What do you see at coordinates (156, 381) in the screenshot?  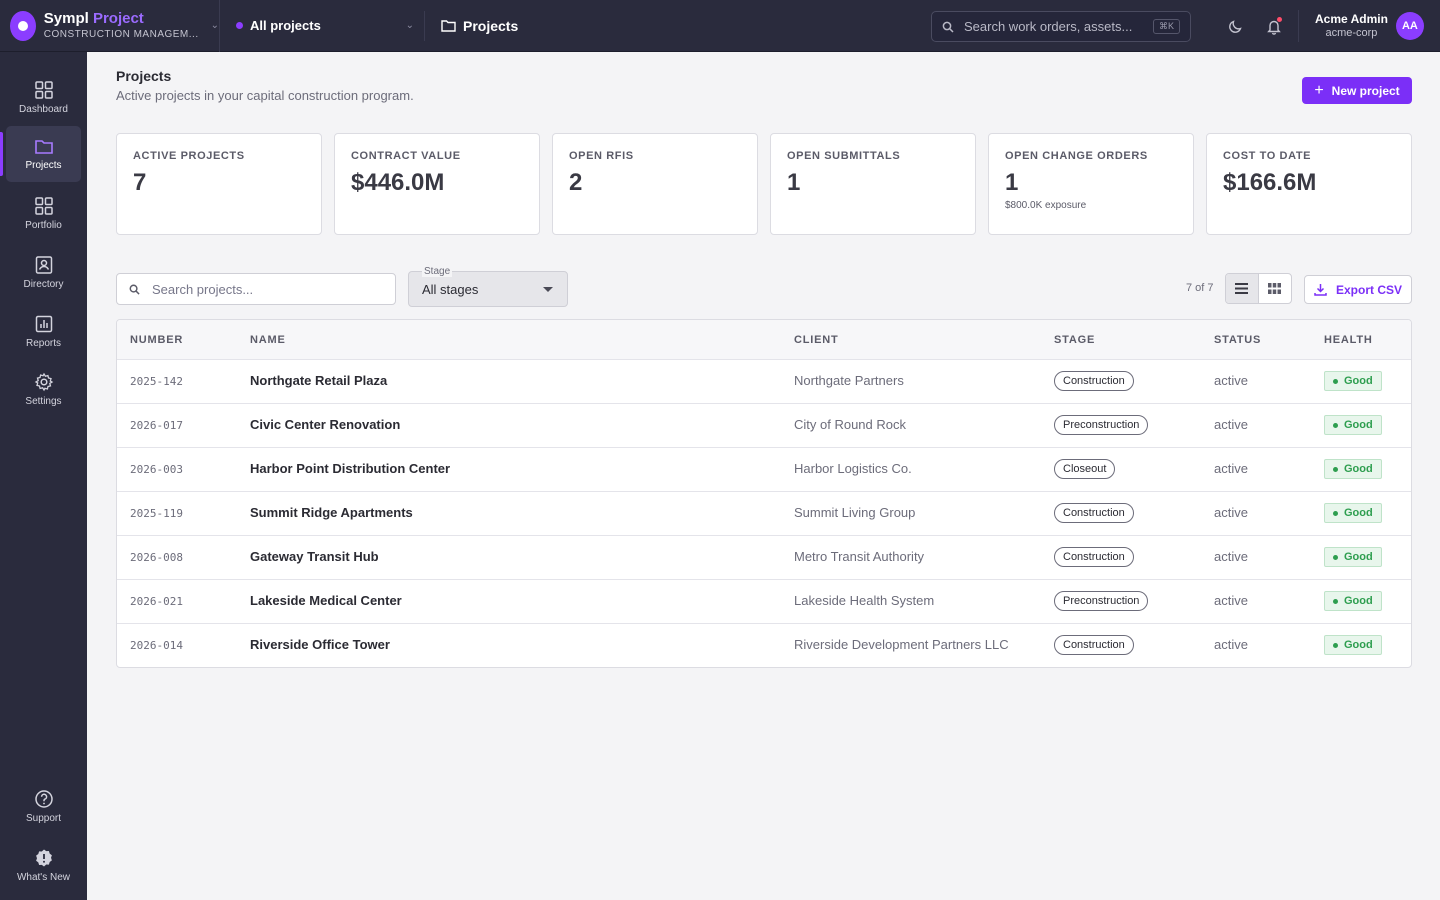 I see `project-number: 2025-142` at bounding box center [156, 381].